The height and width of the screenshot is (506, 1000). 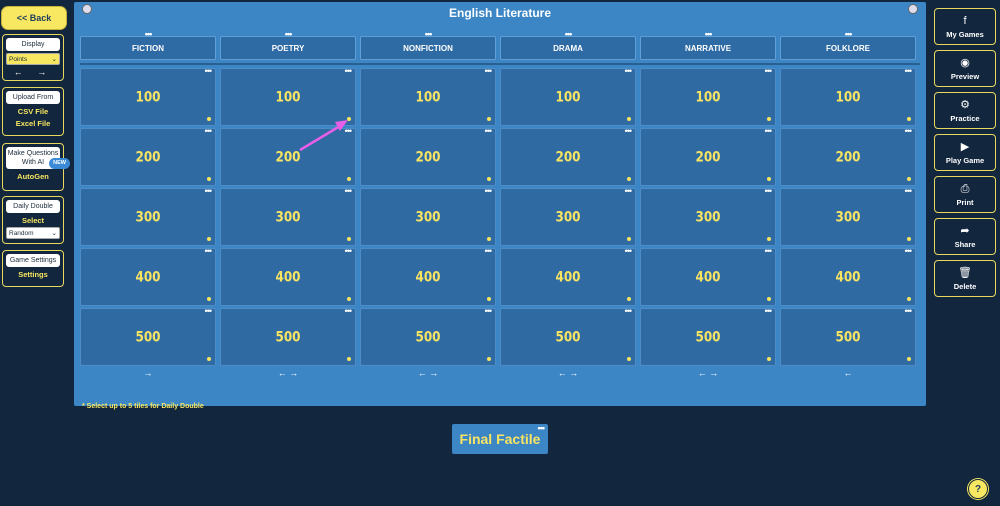 What do you see at coordinates (33, 176) in the screenshot?
I see `autogen-button: AutoGen` at bounding box center [33, 176].